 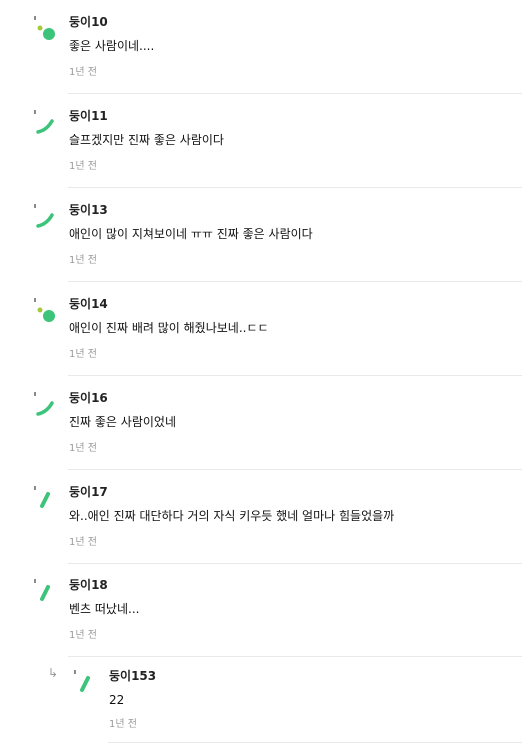 I want to click on comment-item: 둥이14 애인이 진짜 배려 많이 해줬나보네..ㄷㄷ 1년 전, so click(x=261, y=329).